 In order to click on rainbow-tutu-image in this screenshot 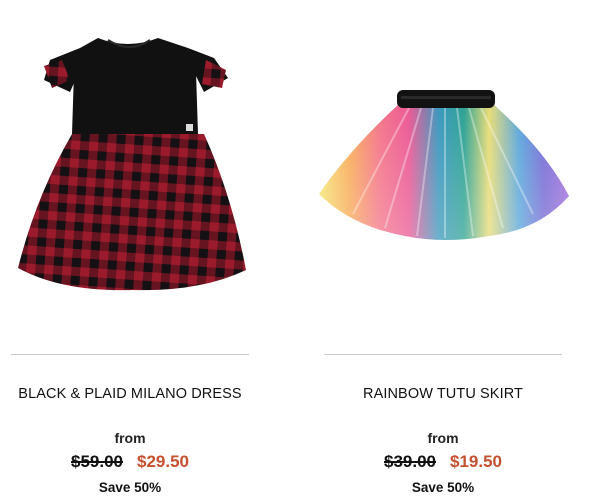, I will do `click(444, 165)`.